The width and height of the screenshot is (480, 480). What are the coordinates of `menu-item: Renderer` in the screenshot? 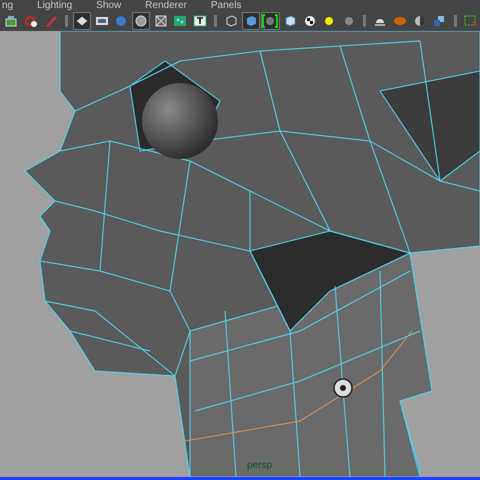 It's located at (166, 5).